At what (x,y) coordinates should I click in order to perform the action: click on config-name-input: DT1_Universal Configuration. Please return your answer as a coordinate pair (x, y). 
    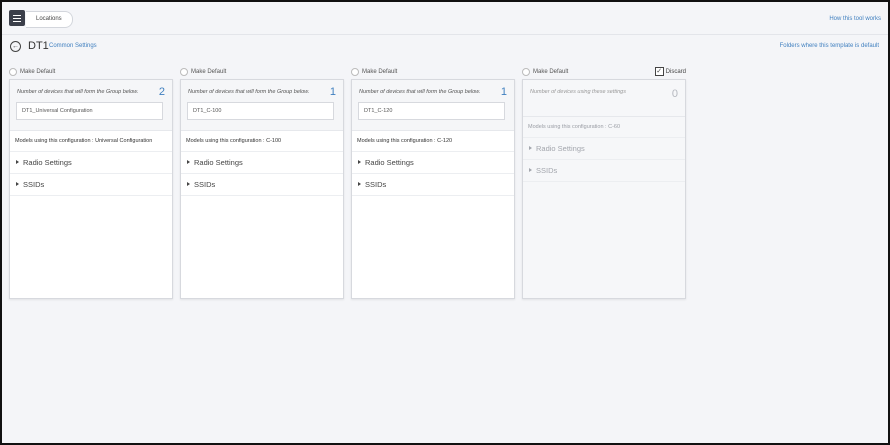
    Looking at the image, I should click on (89, 111).